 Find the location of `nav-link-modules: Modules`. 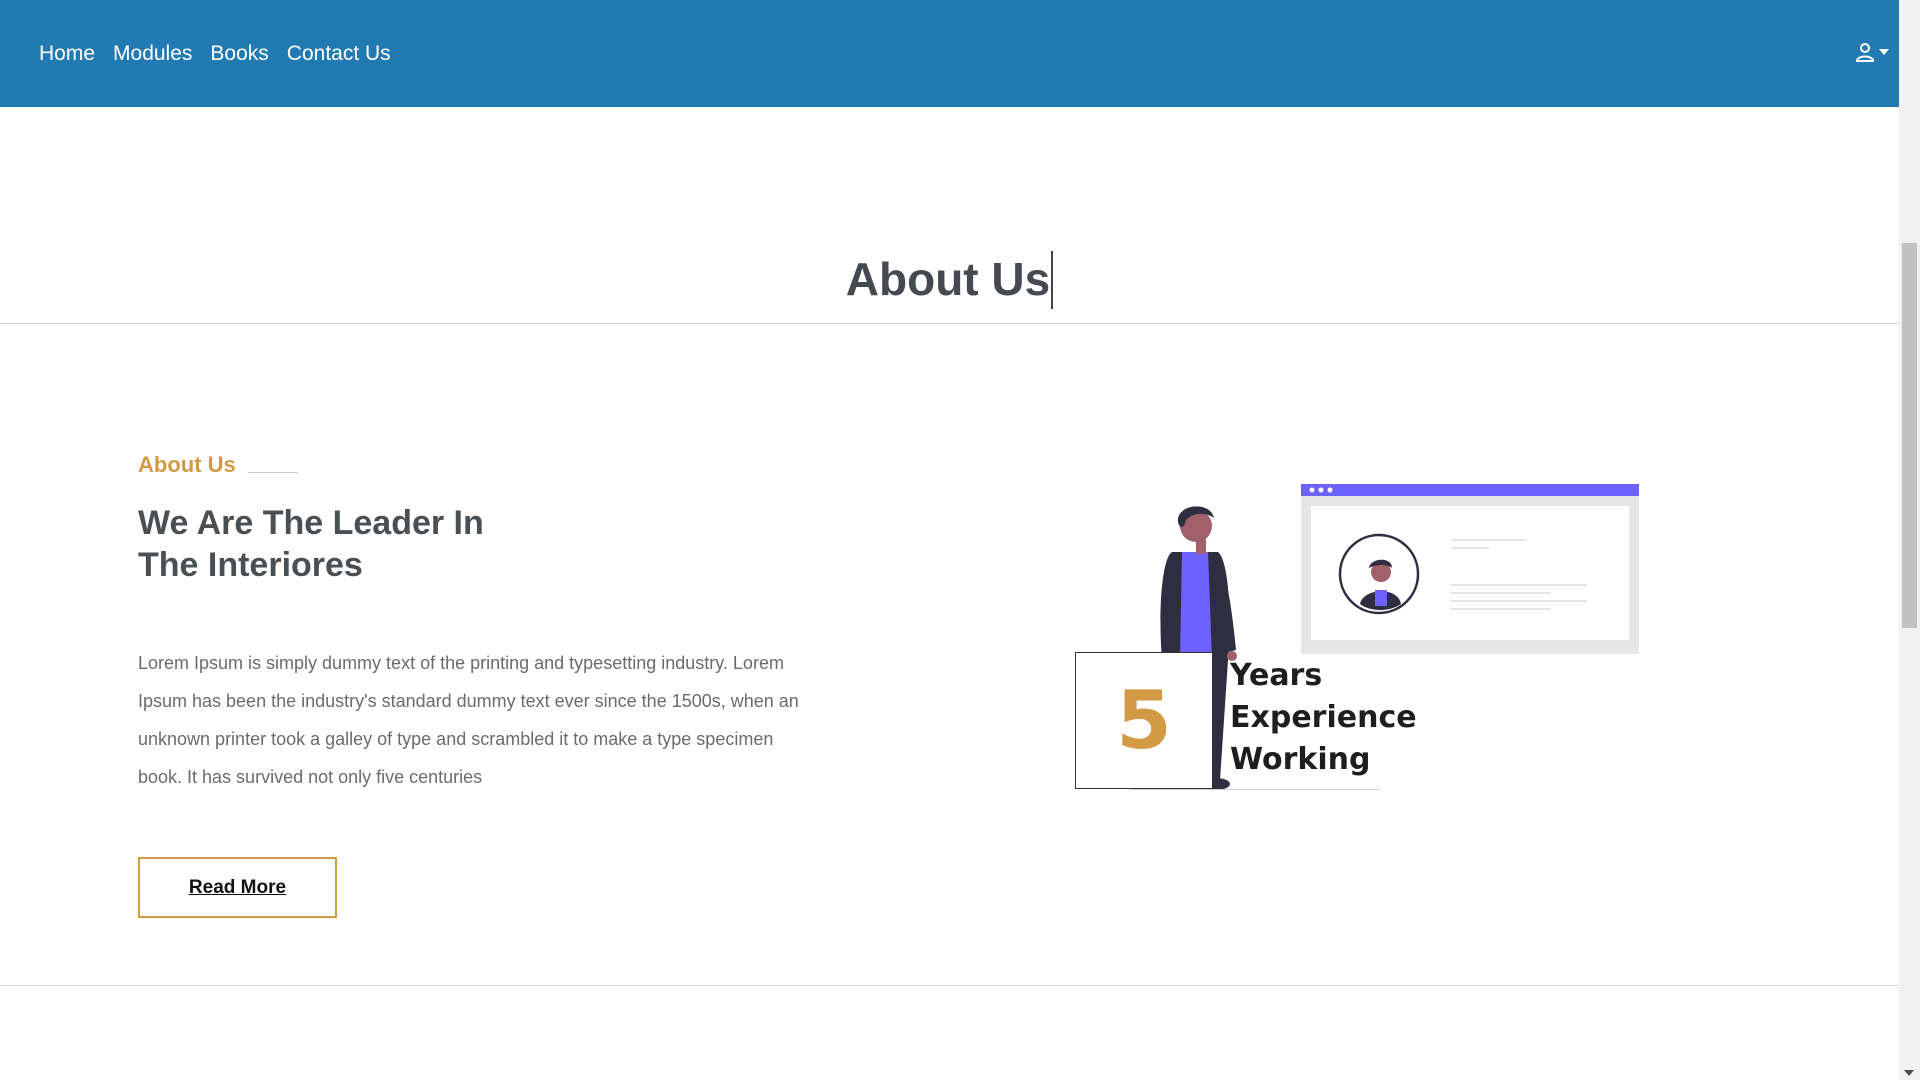

nav-link-modules: Modules is located at coordinates (152, 54).